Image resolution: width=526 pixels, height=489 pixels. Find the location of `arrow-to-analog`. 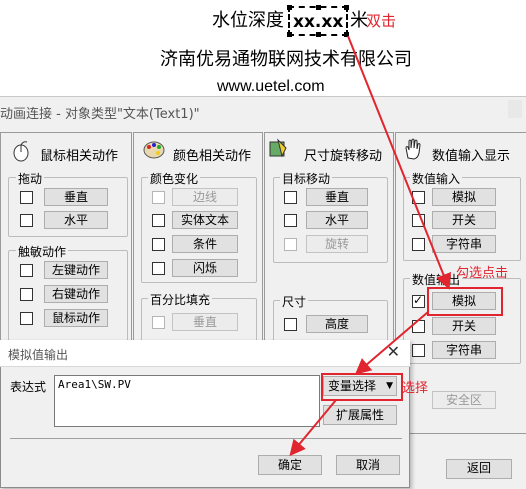

arrow-to-analog is located at coordinates (399, 162).